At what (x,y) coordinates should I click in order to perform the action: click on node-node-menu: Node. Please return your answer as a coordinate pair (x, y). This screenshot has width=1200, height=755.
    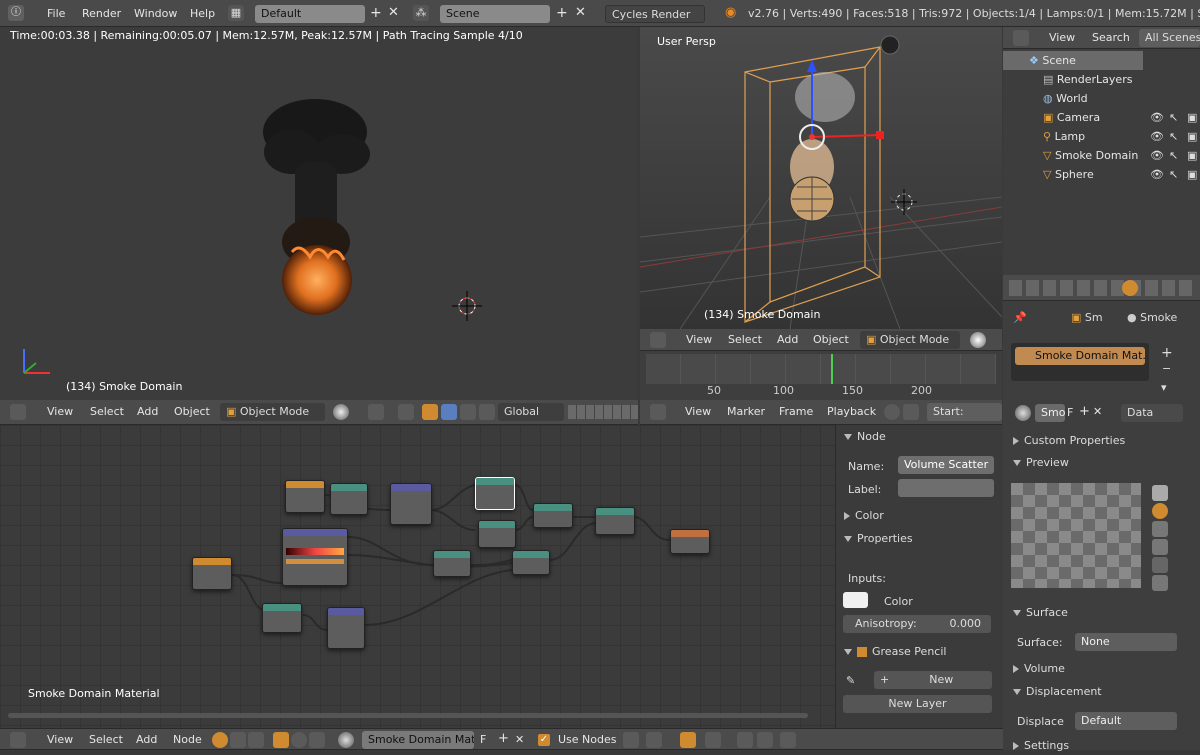
    Looking at the image, I should click on (187, 740).